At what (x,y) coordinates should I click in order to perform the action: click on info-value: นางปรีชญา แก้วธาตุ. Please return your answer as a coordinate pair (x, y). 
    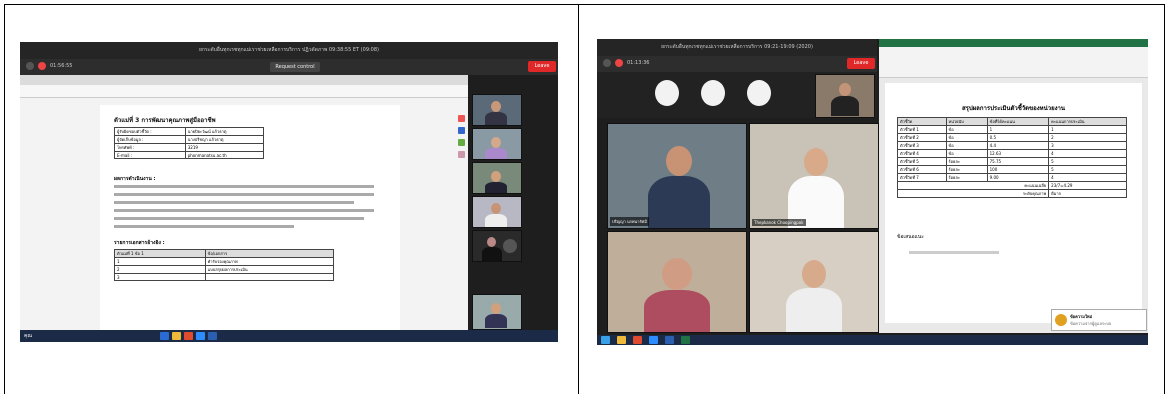
    Looking at the image, I should click on (224, 139).